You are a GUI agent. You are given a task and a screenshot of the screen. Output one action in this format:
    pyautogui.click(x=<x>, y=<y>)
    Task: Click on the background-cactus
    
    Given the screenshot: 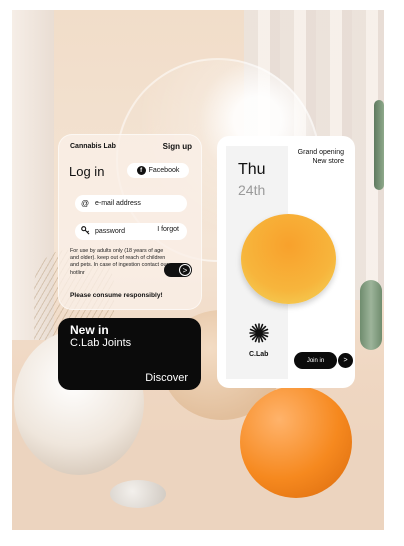 What is the action you would take?
    pyautogui.click(x=379, y=145)
    